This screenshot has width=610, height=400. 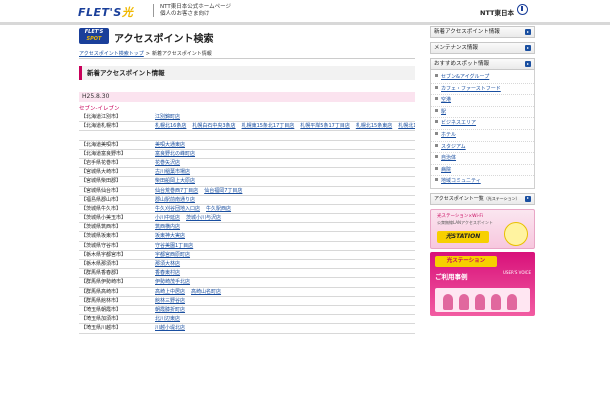 What do you see at coordinates (305, 11) in the screenshot?
I see `top-bar: FLET'S光 NTT東日本公式ホームページ 個人のお客さま向け NTT東日本` at bounding box center [305, 11].